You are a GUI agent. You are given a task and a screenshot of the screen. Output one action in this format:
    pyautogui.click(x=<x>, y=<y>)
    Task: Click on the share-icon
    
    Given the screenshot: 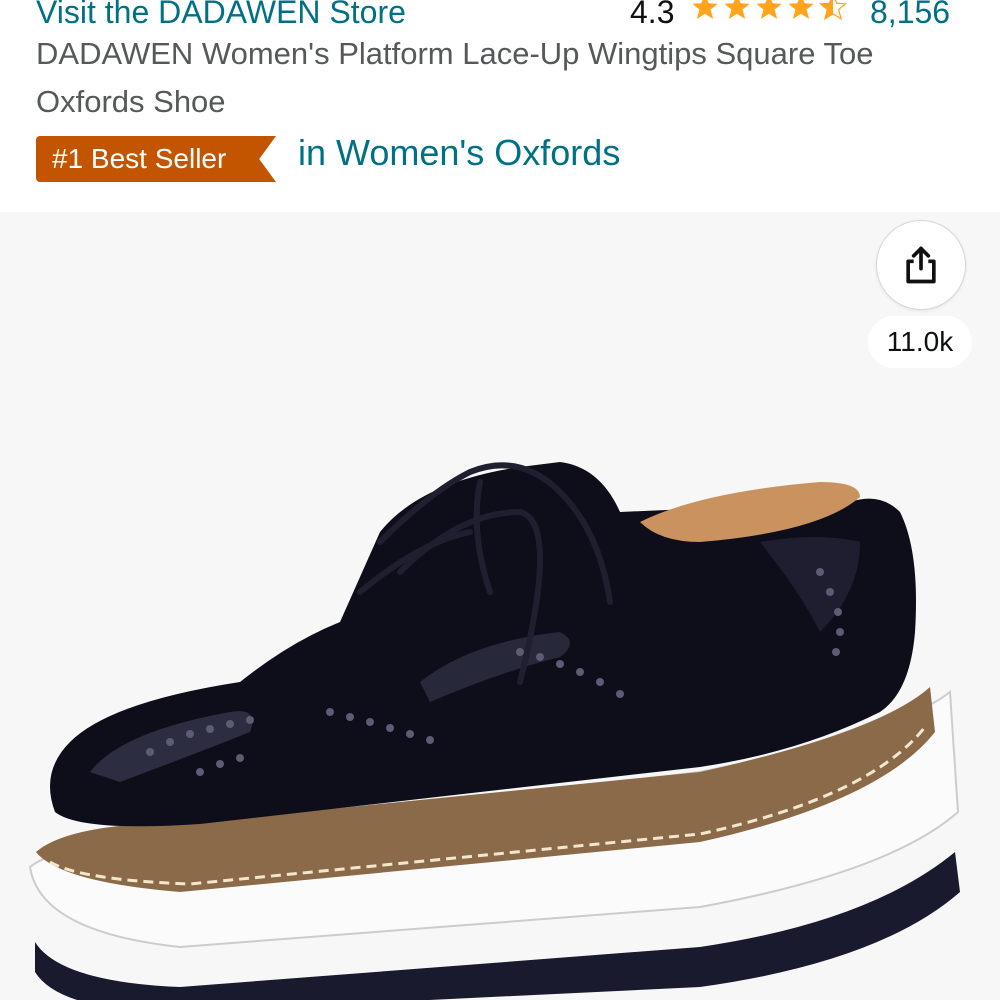 What is the action you would take?
    pyautogui.click(x=921, y=265)
    